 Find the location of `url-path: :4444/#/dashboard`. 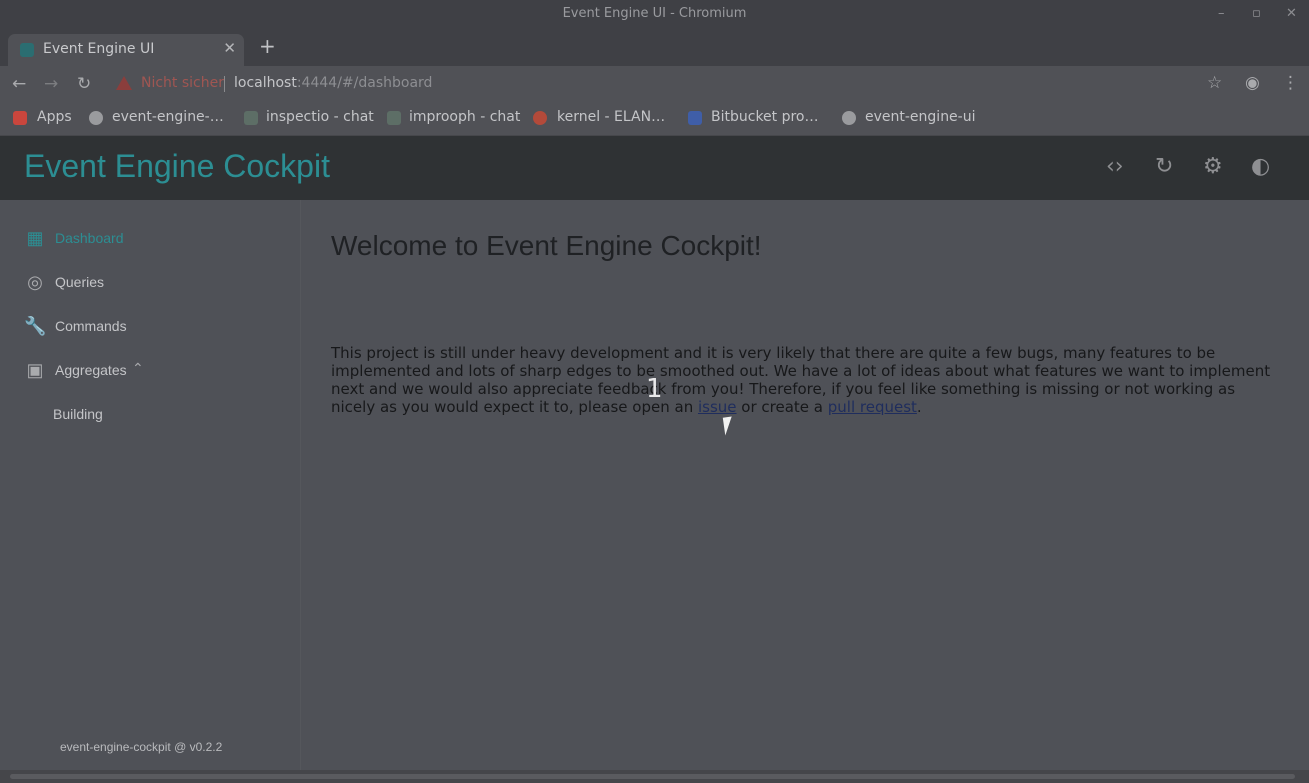

url-path: :4444/#/dashboard is located at coordinates (364, 83).